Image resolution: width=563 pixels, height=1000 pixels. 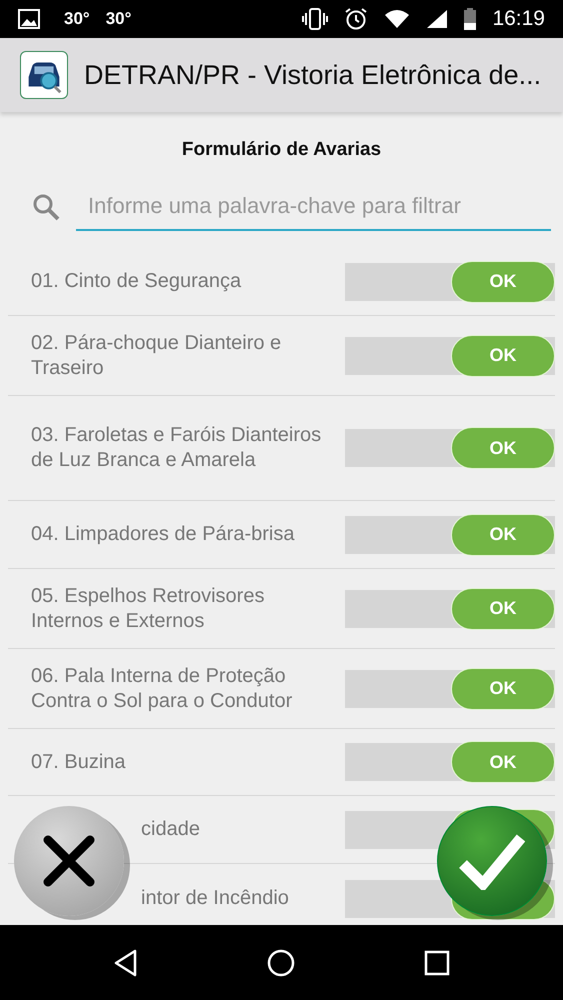 I want to click on check-icon, so click(x=492, y=861).